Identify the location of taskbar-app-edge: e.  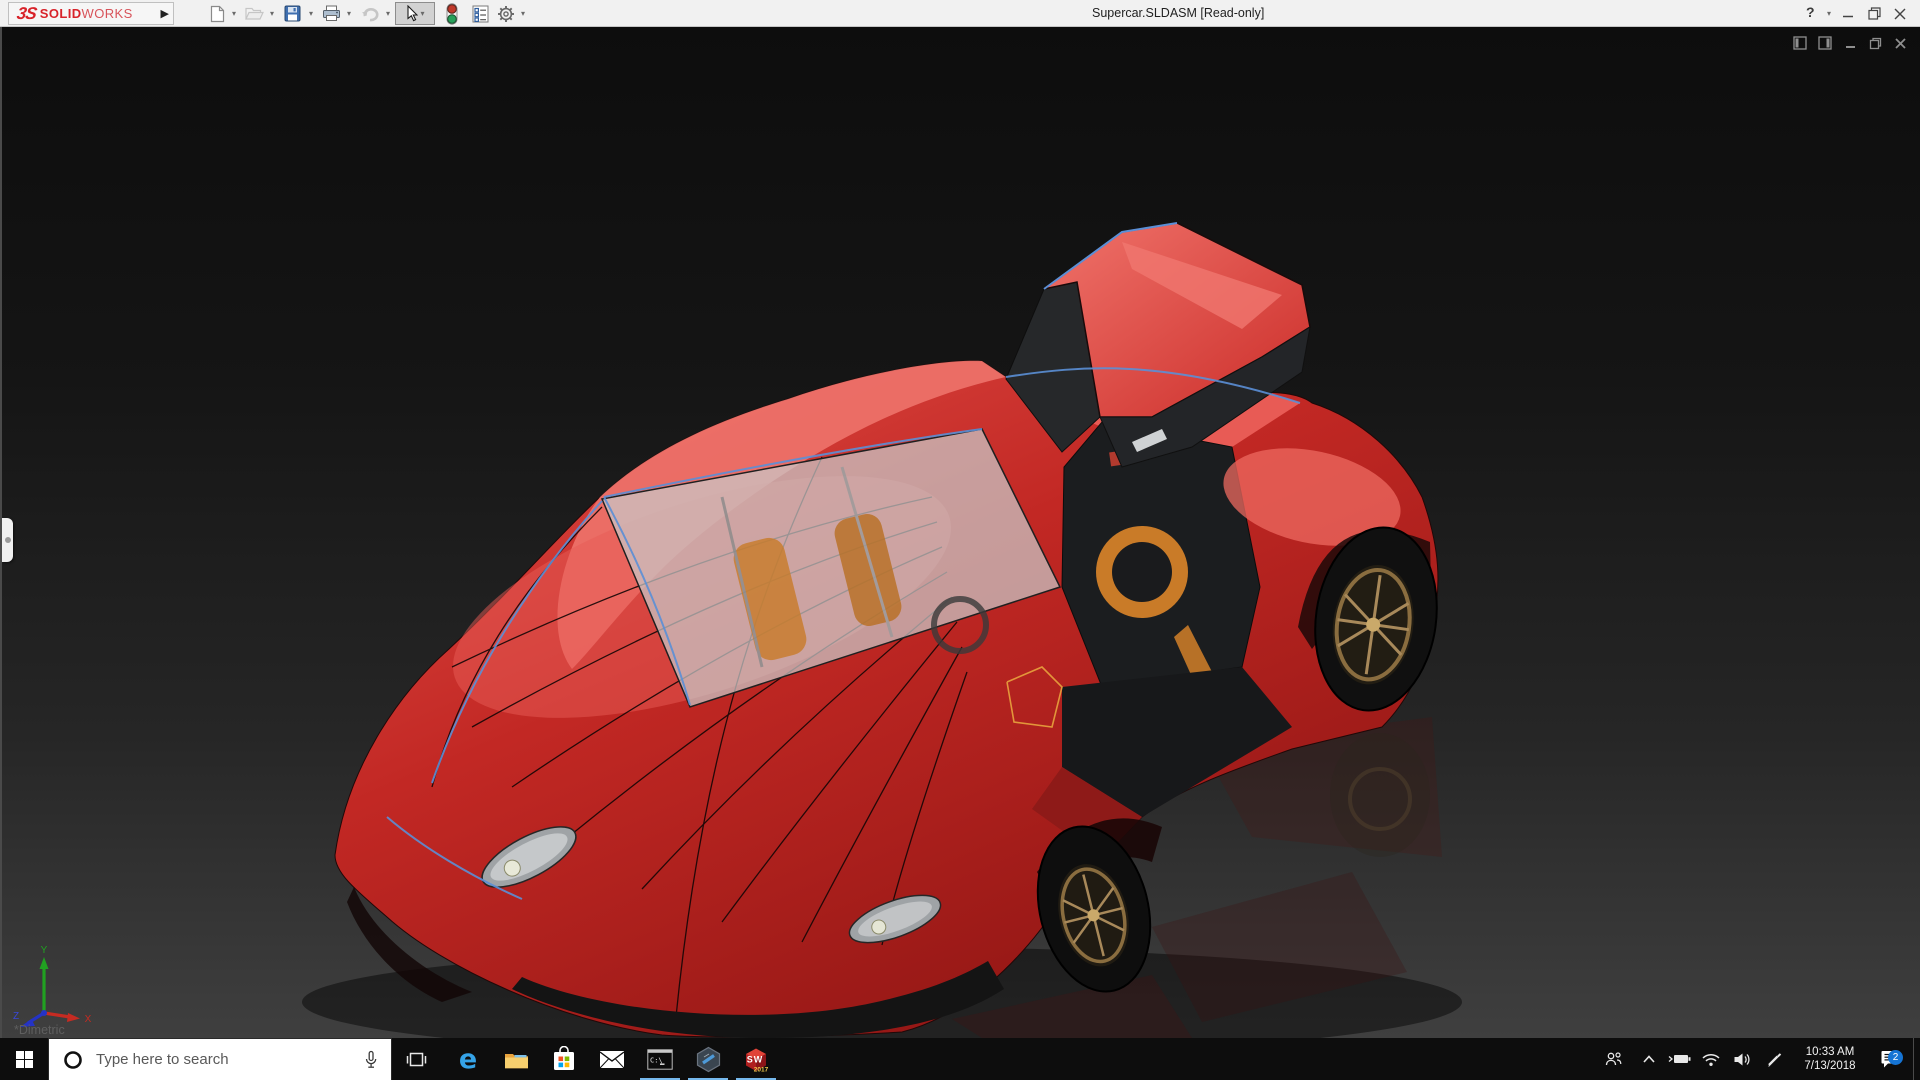
(468, 1059).